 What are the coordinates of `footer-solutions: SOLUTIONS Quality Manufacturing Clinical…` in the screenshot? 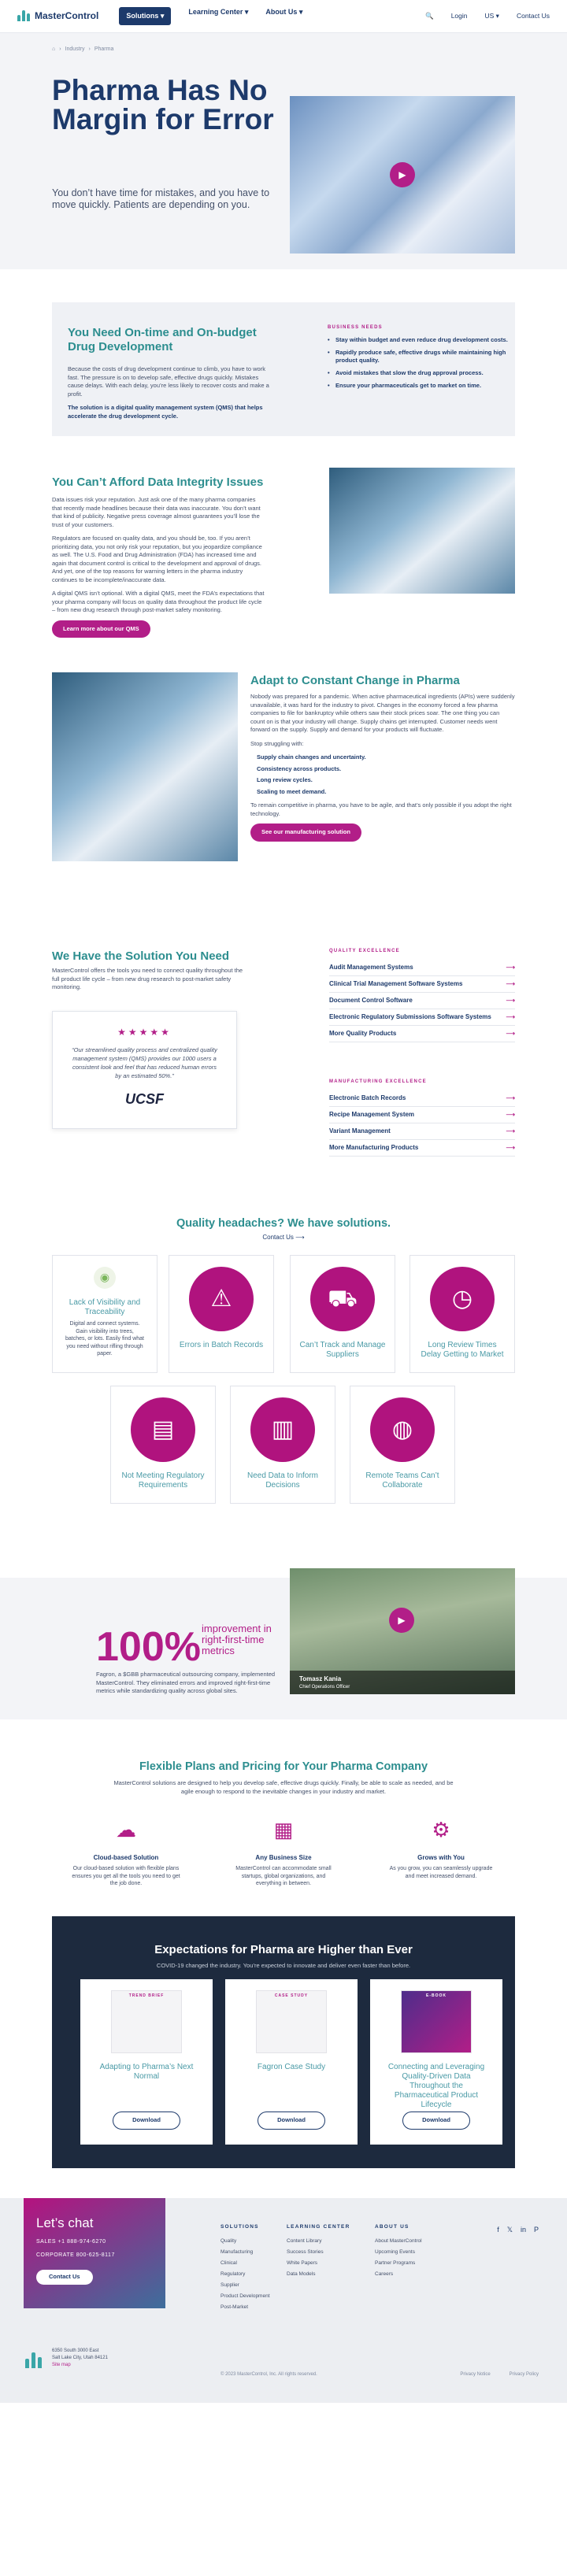 It's located at (245, 2267).